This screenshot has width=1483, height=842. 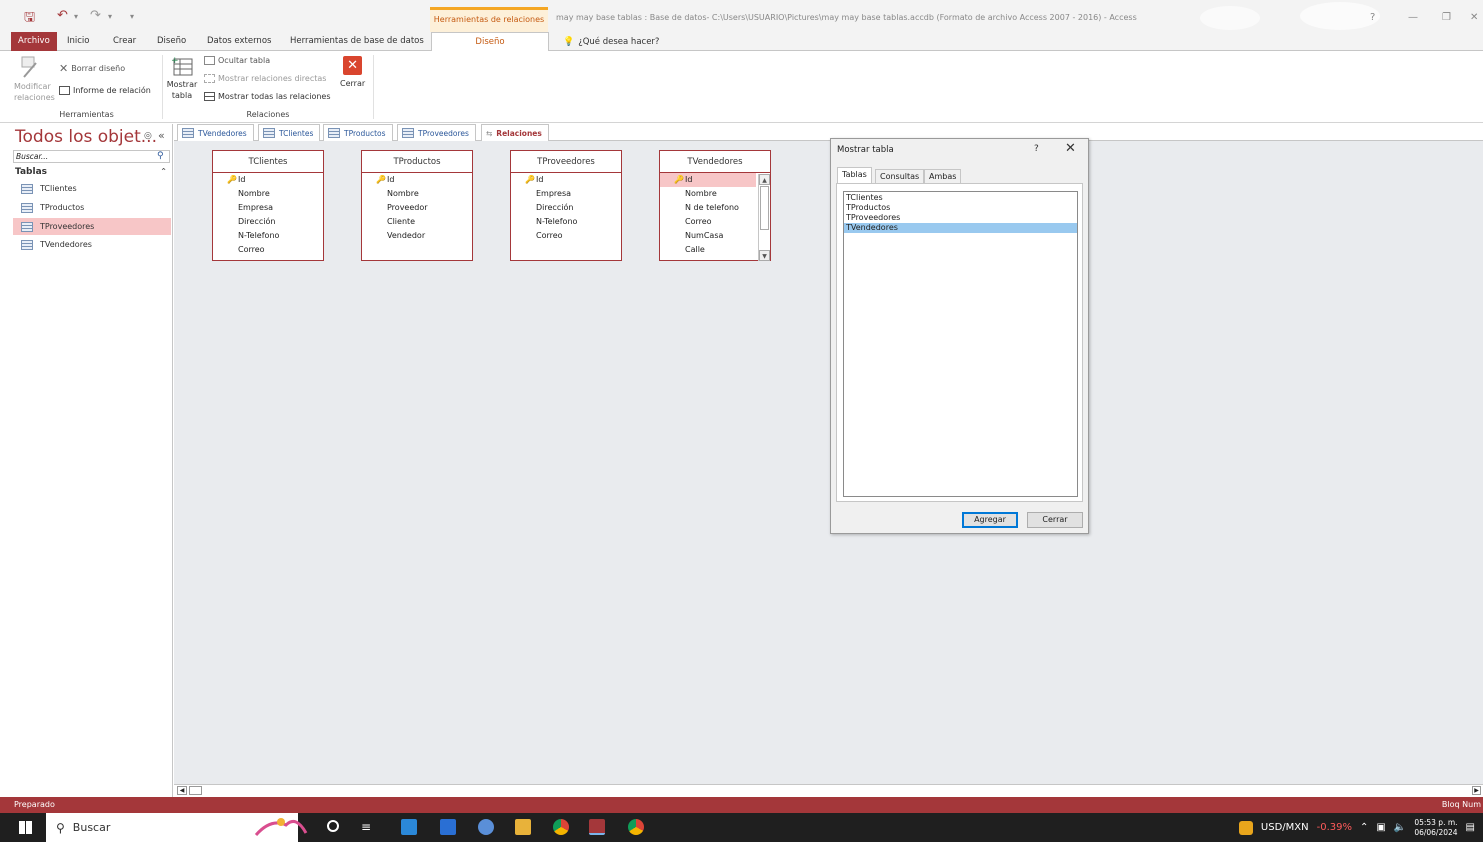 I want to click on table-field: N de telefono, so click(x=715, y=208).